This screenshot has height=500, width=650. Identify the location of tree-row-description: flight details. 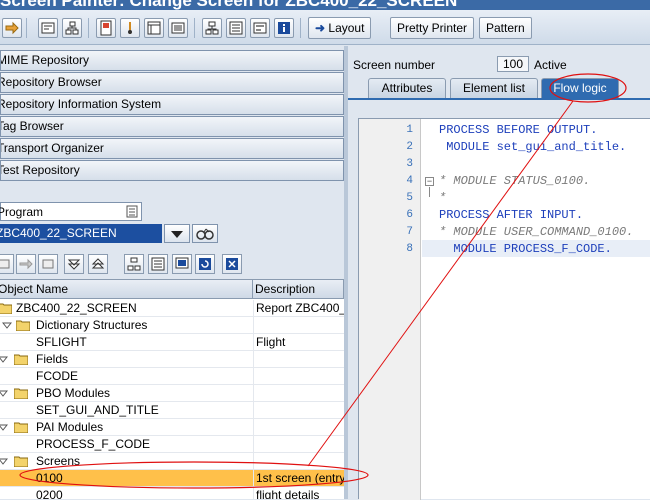
(288, 493).